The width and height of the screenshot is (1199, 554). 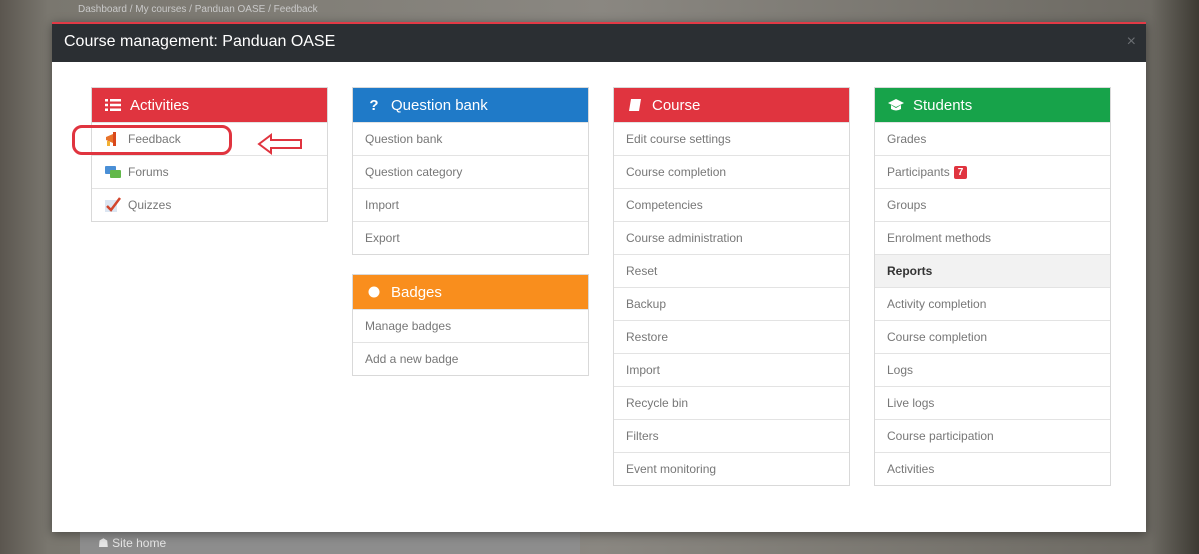 What do you see at coordinates (152, 140) in the screenshot?
I see `annotation-highlight-box` at bounding box center [152, 140].